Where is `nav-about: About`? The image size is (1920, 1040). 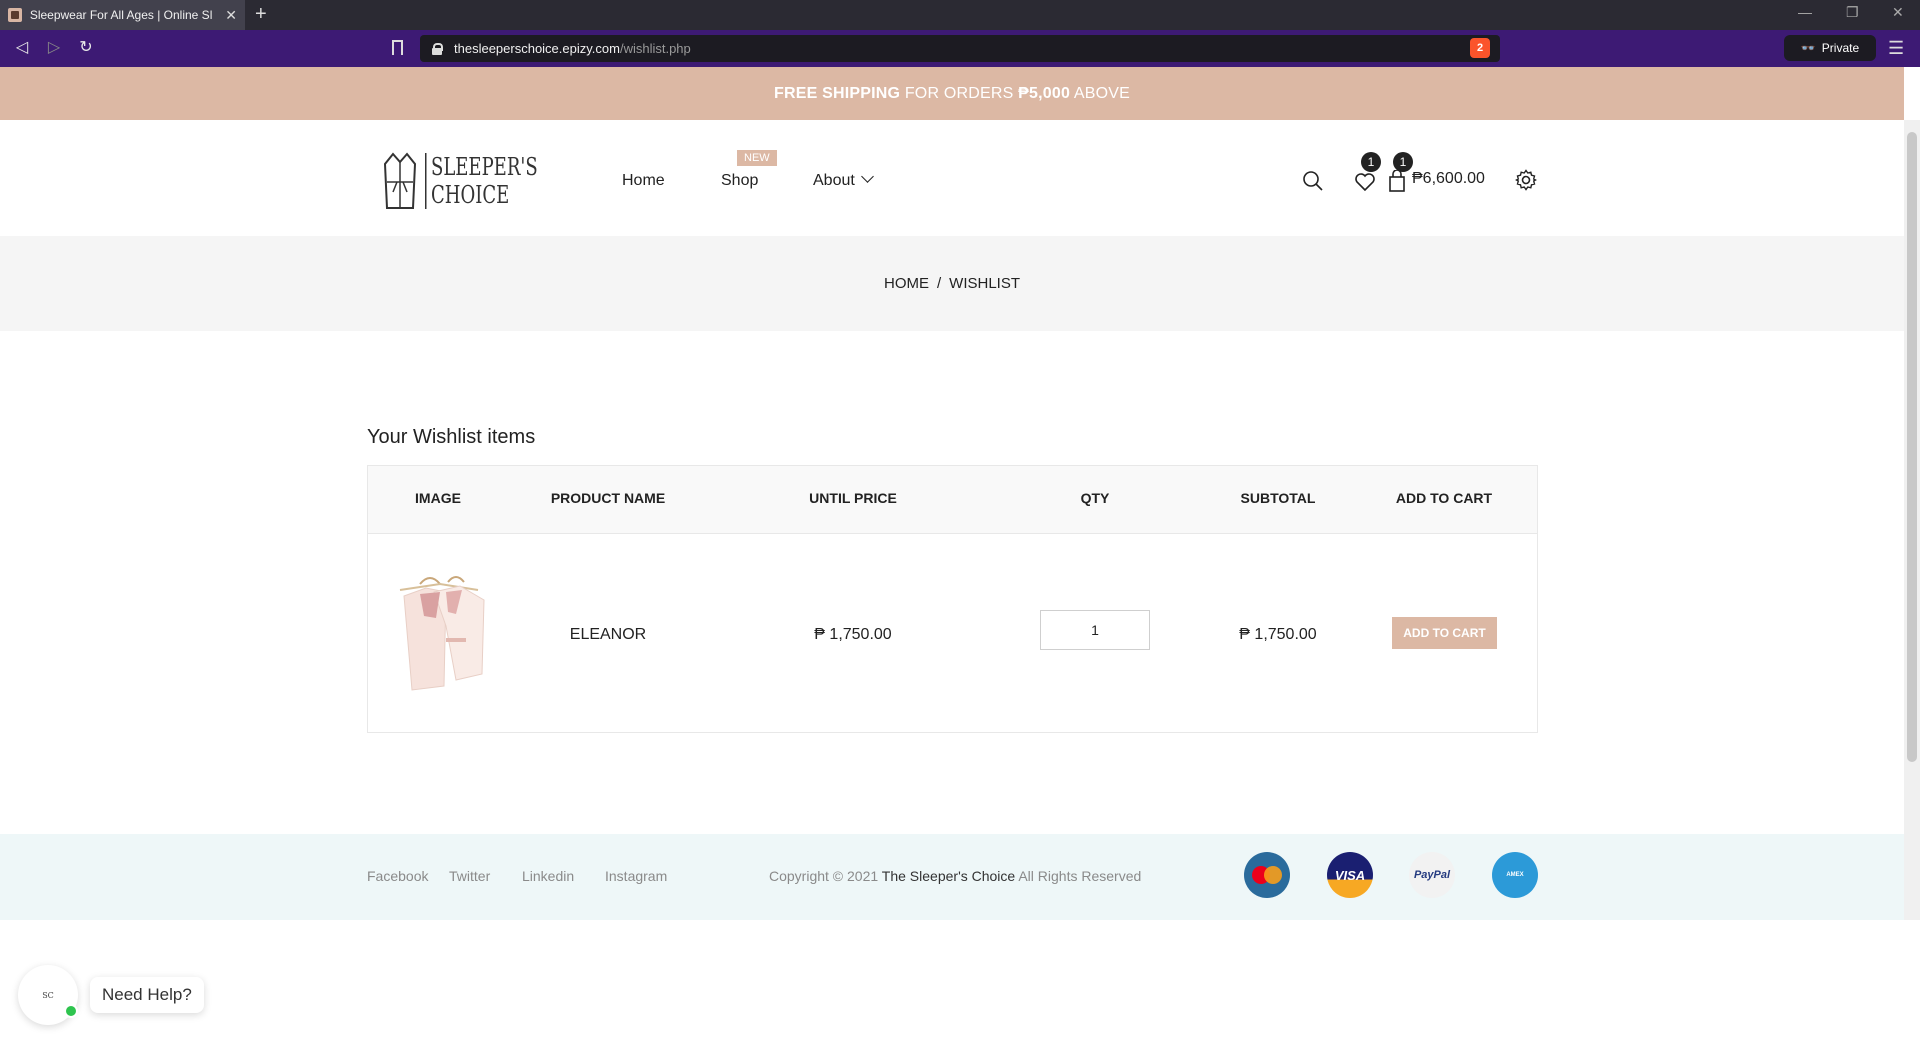 nav-about: About is located at coordinates (844, 180).